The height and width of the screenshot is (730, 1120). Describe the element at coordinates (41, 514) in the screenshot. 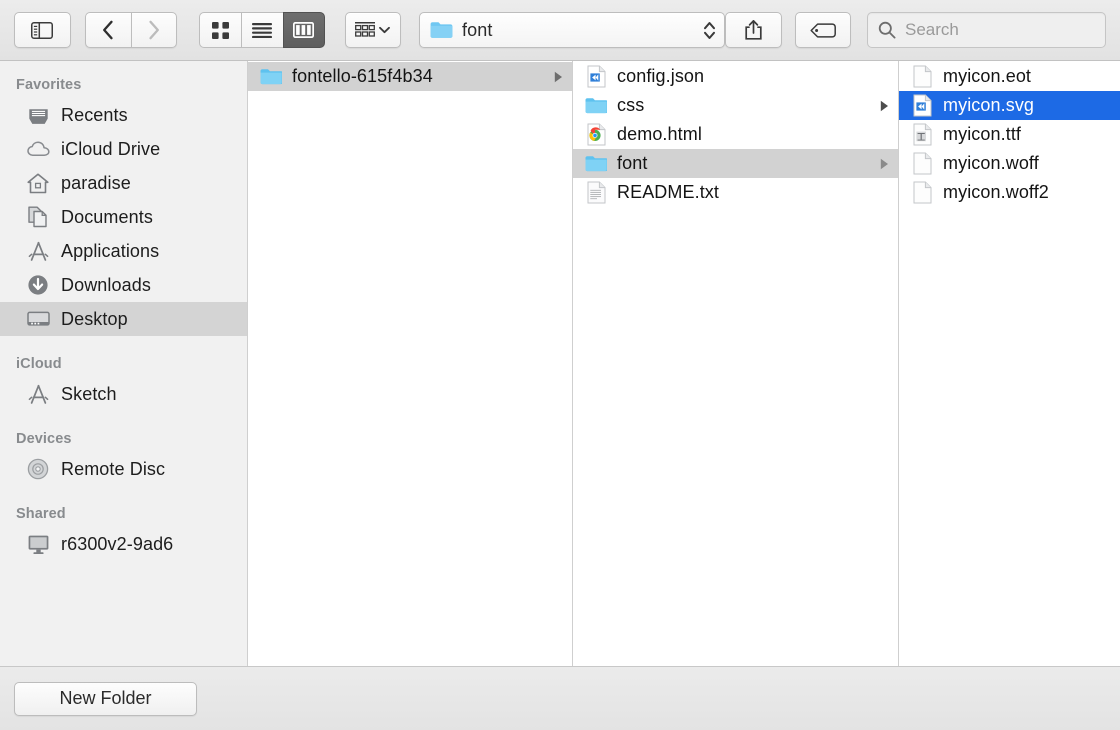

I see `sidebar-section-header: Shared` at that location.